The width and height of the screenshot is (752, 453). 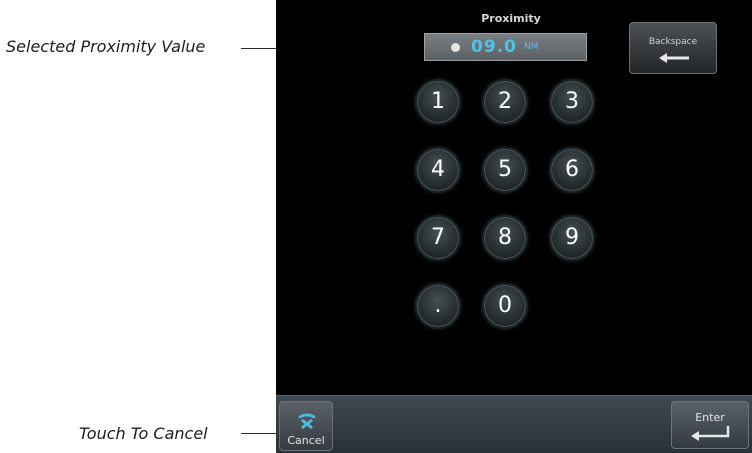 I want to click on keypad-key-decimal: ., so click(x=438, y=306).